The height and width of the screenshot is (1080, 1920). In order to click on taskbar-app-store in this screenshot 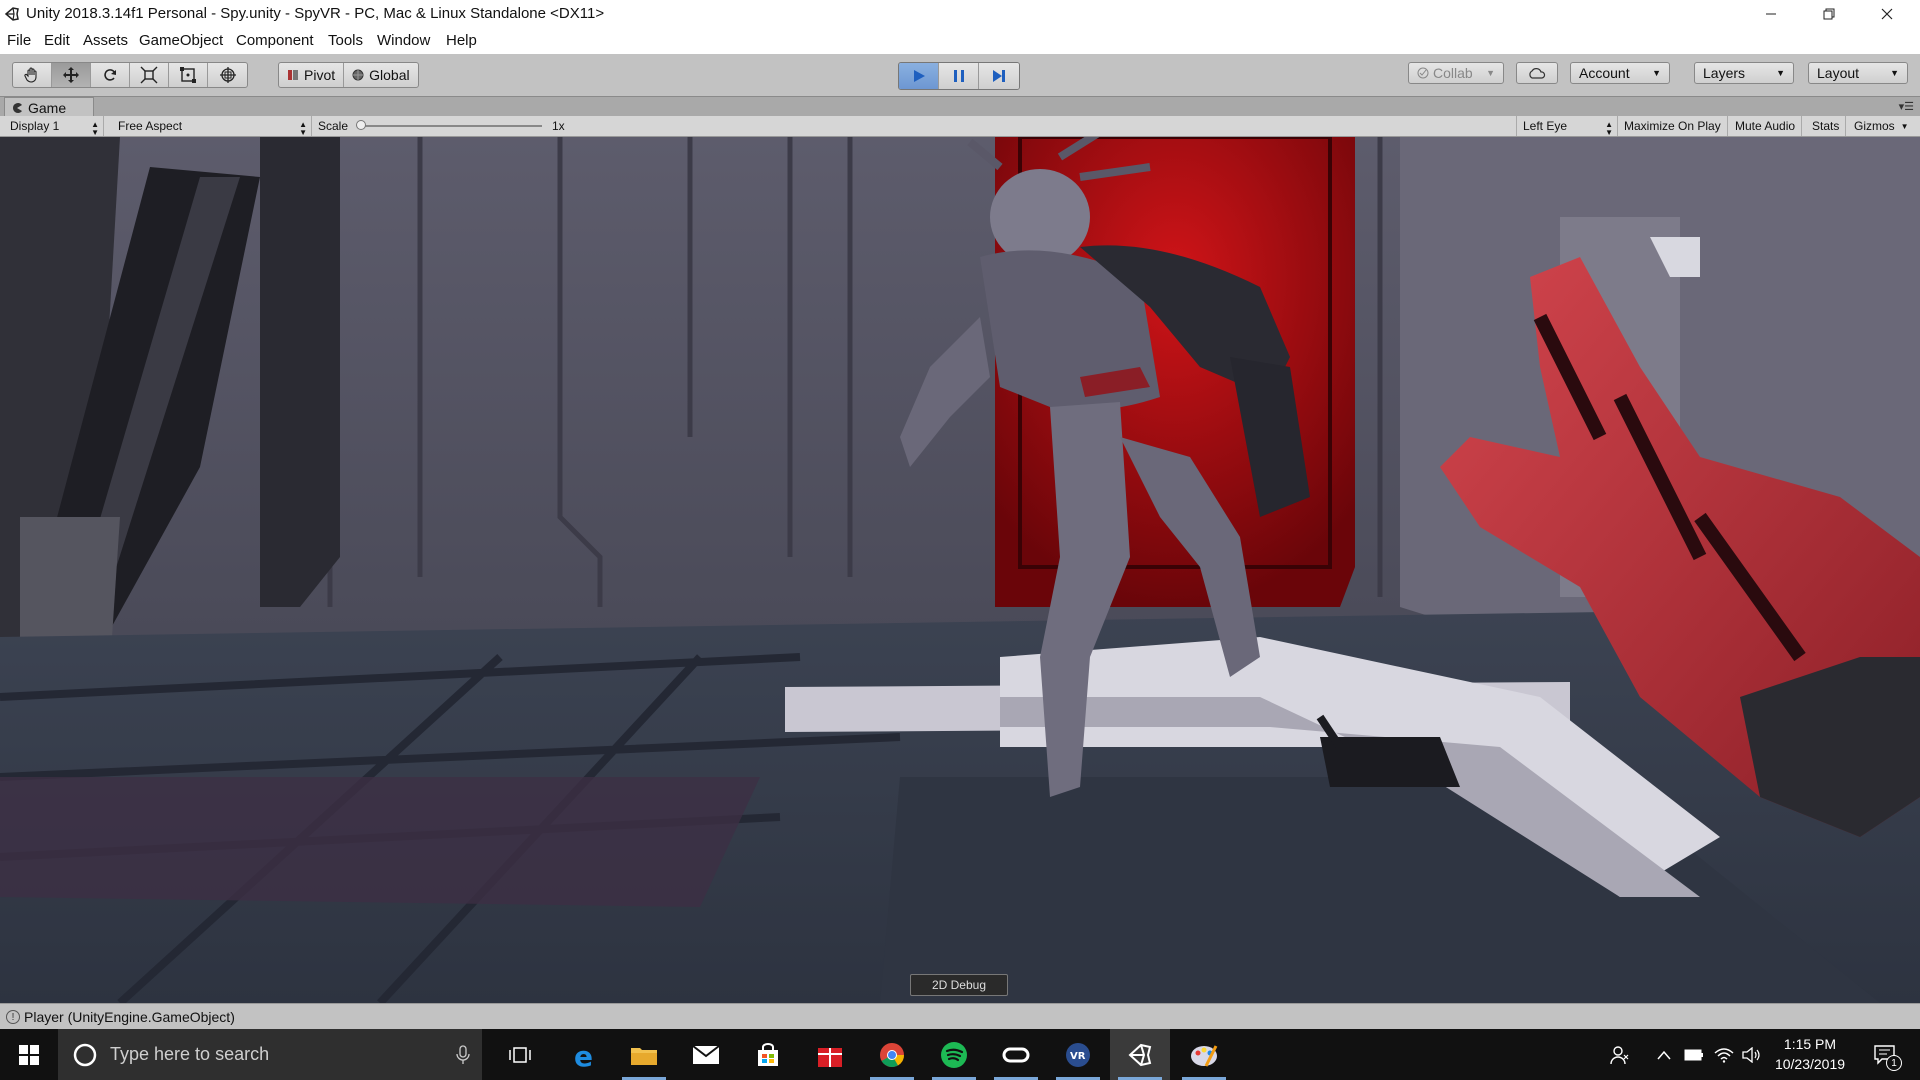, I will do `click(768, 1054)`.